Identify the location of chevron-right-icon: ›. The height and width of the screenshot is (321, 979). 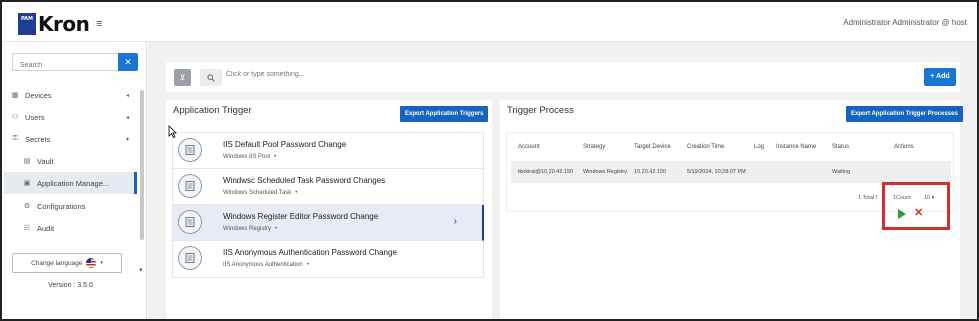
(455, 221).